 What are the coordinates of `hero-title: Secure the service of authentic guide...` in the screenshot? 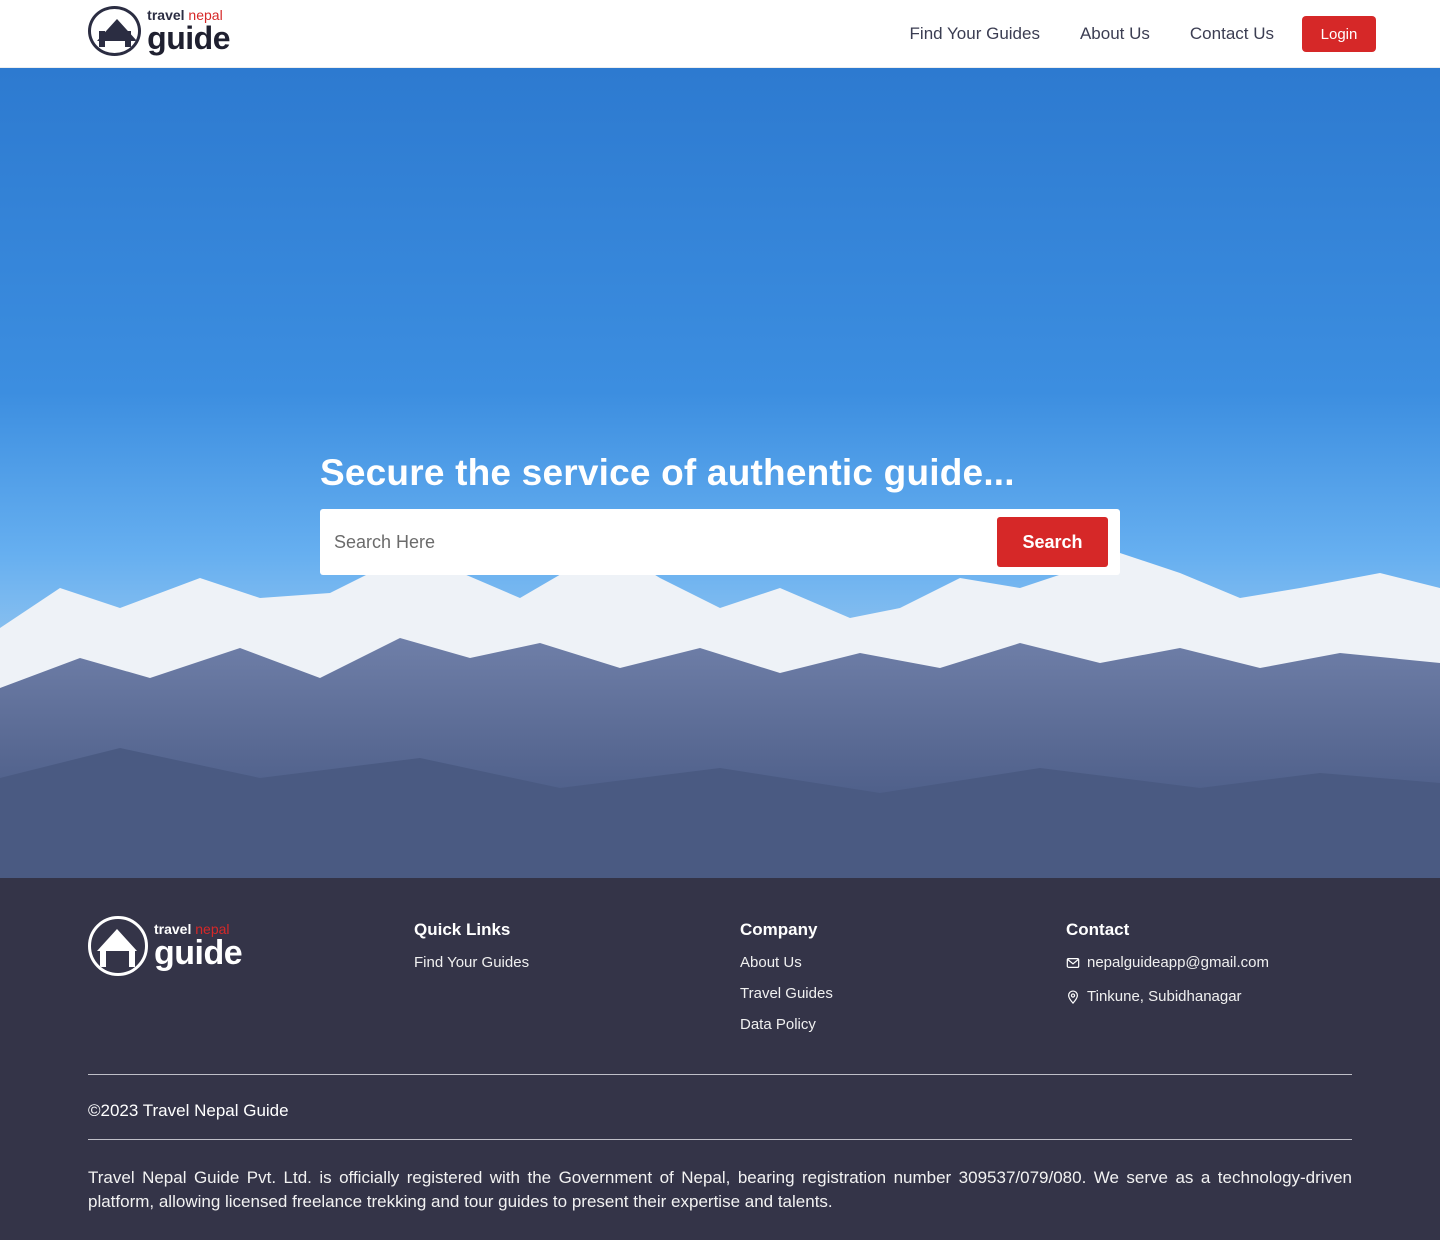 It's located at (667, 472).